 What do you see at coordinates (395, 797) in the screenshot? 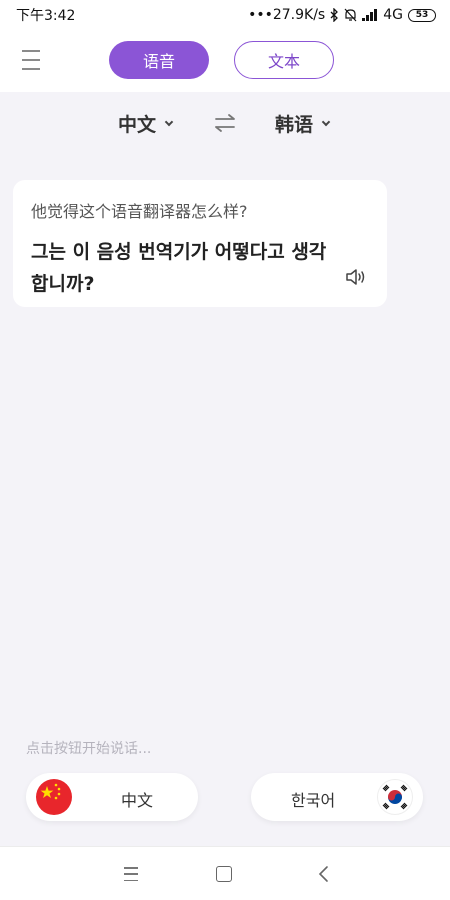
I see `korea-flag-icon` at bounding box center [395, 797].